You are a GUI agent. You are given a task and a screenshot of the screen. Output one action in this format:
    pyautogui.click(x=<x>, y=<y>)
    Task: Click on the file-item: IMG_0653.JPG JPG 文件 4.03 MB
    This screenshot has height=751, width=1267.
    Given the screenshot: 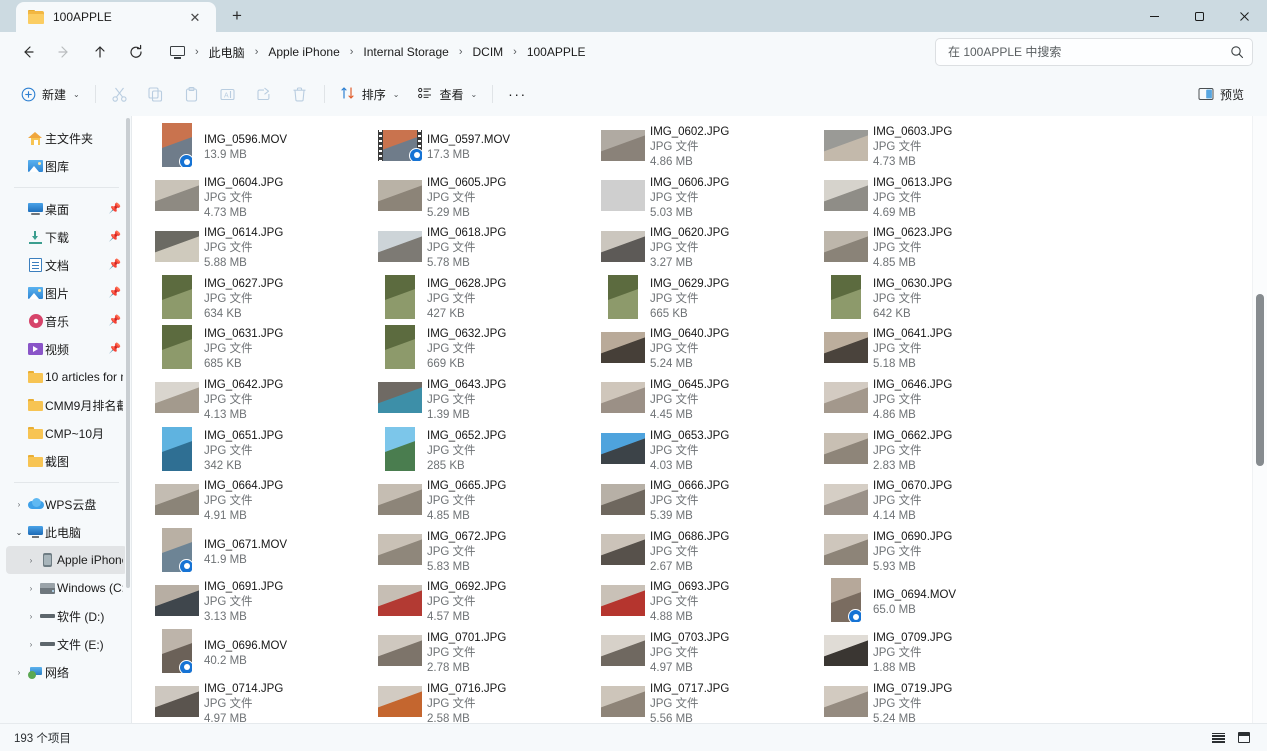 What is the action you would take?
    pyautogui.click(x=662, y=451)
    